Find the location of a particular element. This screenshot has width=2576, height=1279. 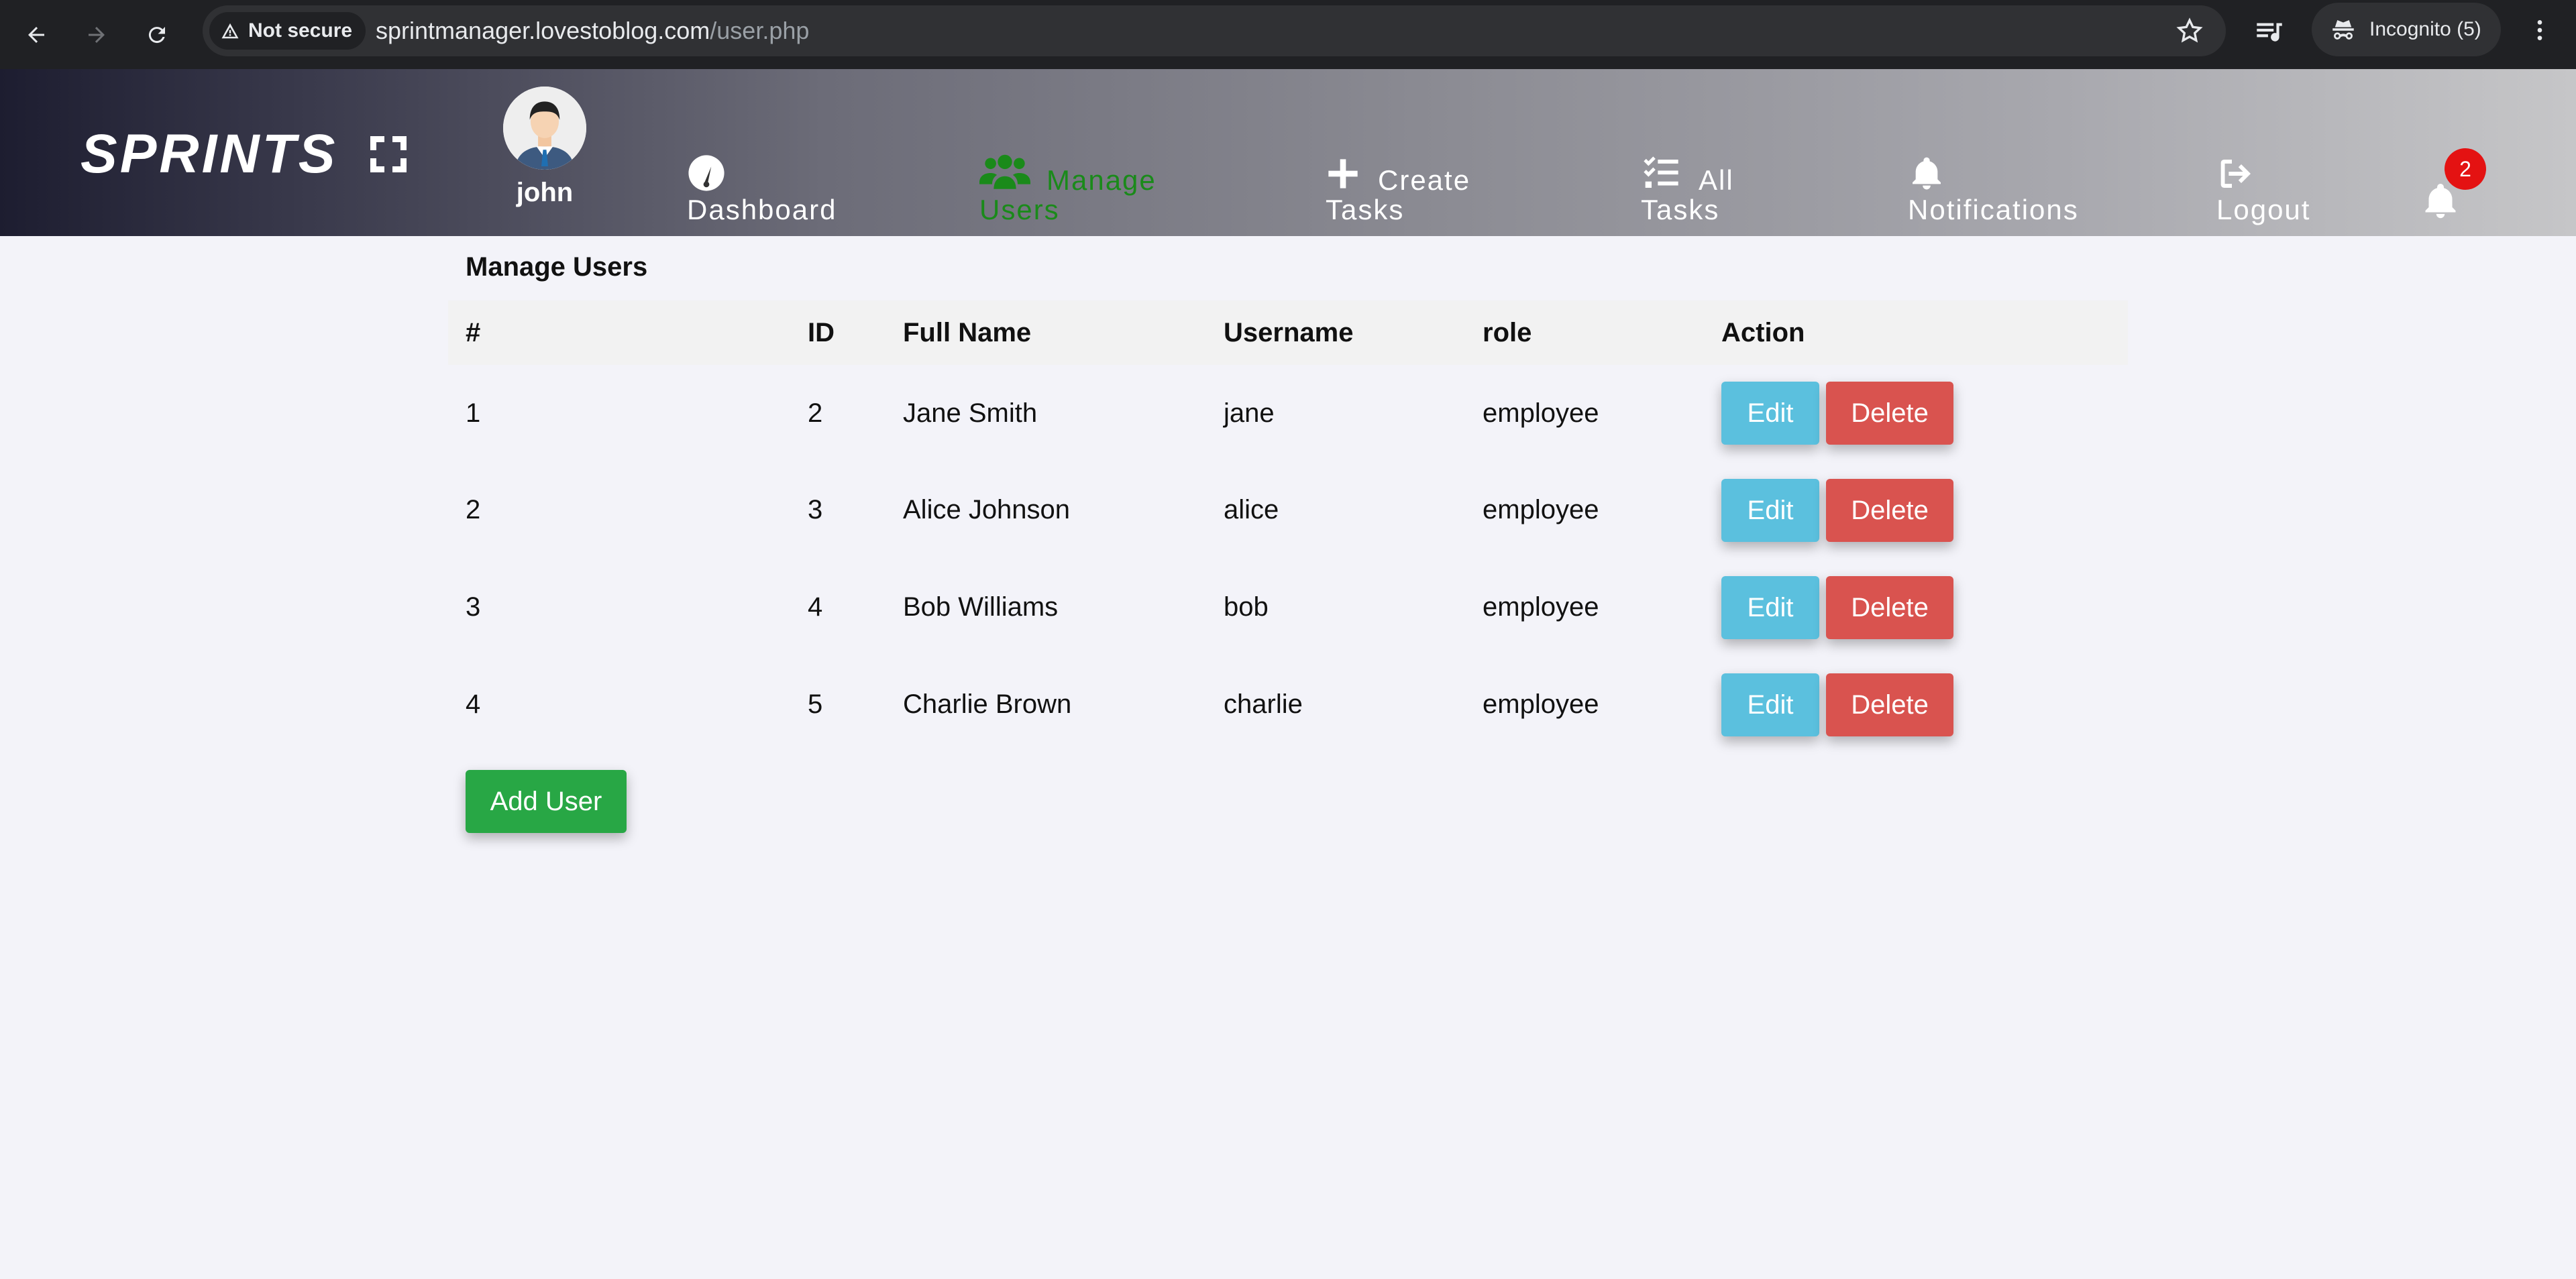

cell-username: alice is located at coordinates (1251, 510).